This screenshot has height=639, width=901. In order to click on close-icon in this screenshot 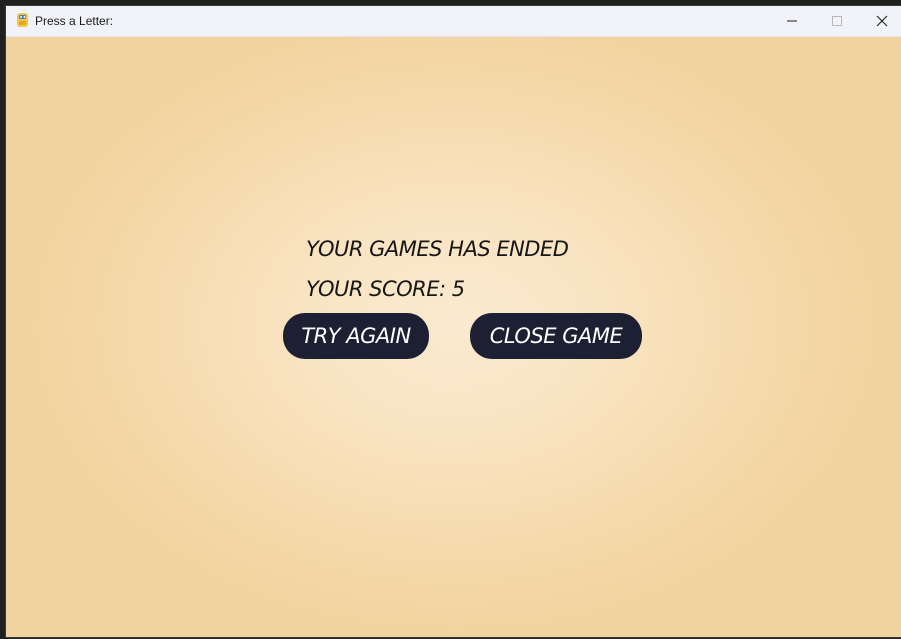, I will do `click(882, 21)`.